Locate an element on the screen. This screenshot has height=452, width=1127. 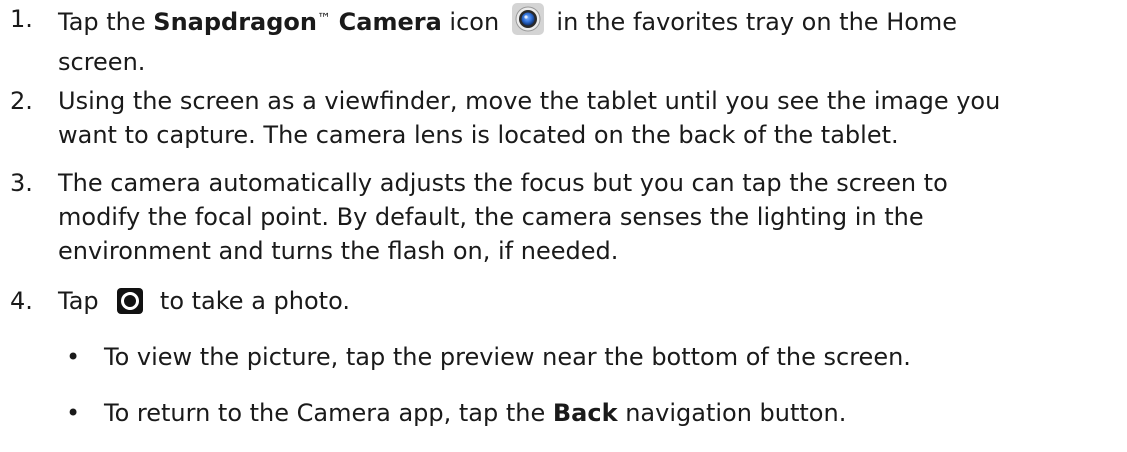
camera-app-icon is located at coordinates (528, 23).